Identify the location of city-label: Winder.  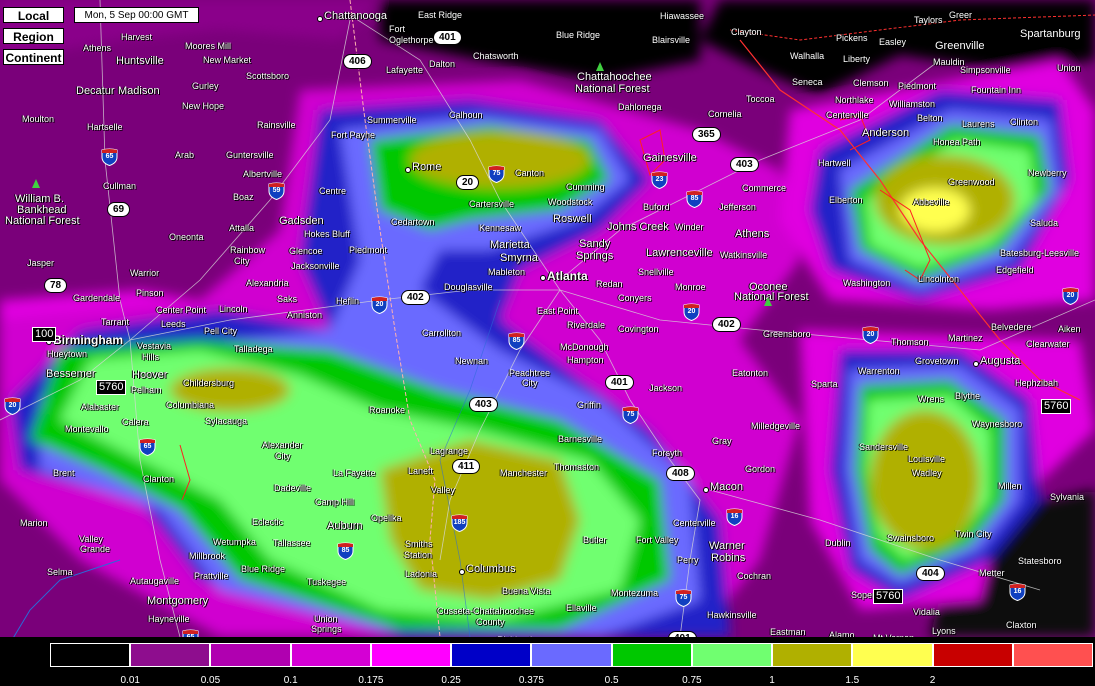
(689, 227).